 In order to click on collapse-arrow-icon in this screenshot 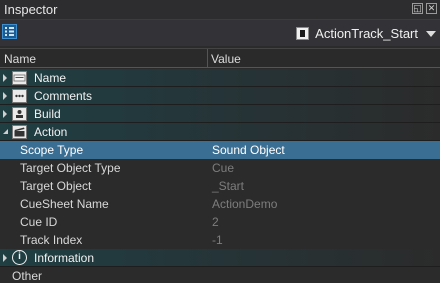, I will do `click(5, 131)`.